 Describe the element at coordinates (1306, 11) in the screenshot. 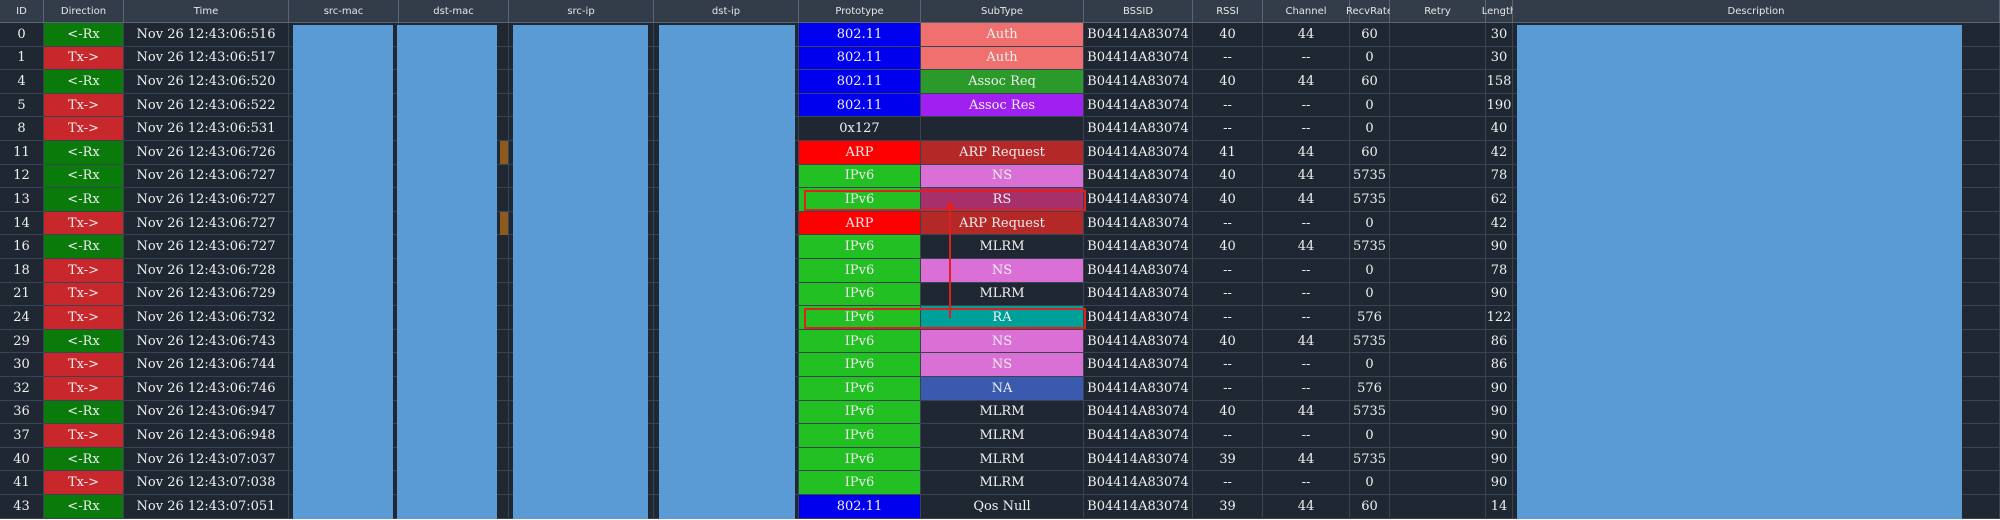

I see `column-header-chan: Channel` at that location.